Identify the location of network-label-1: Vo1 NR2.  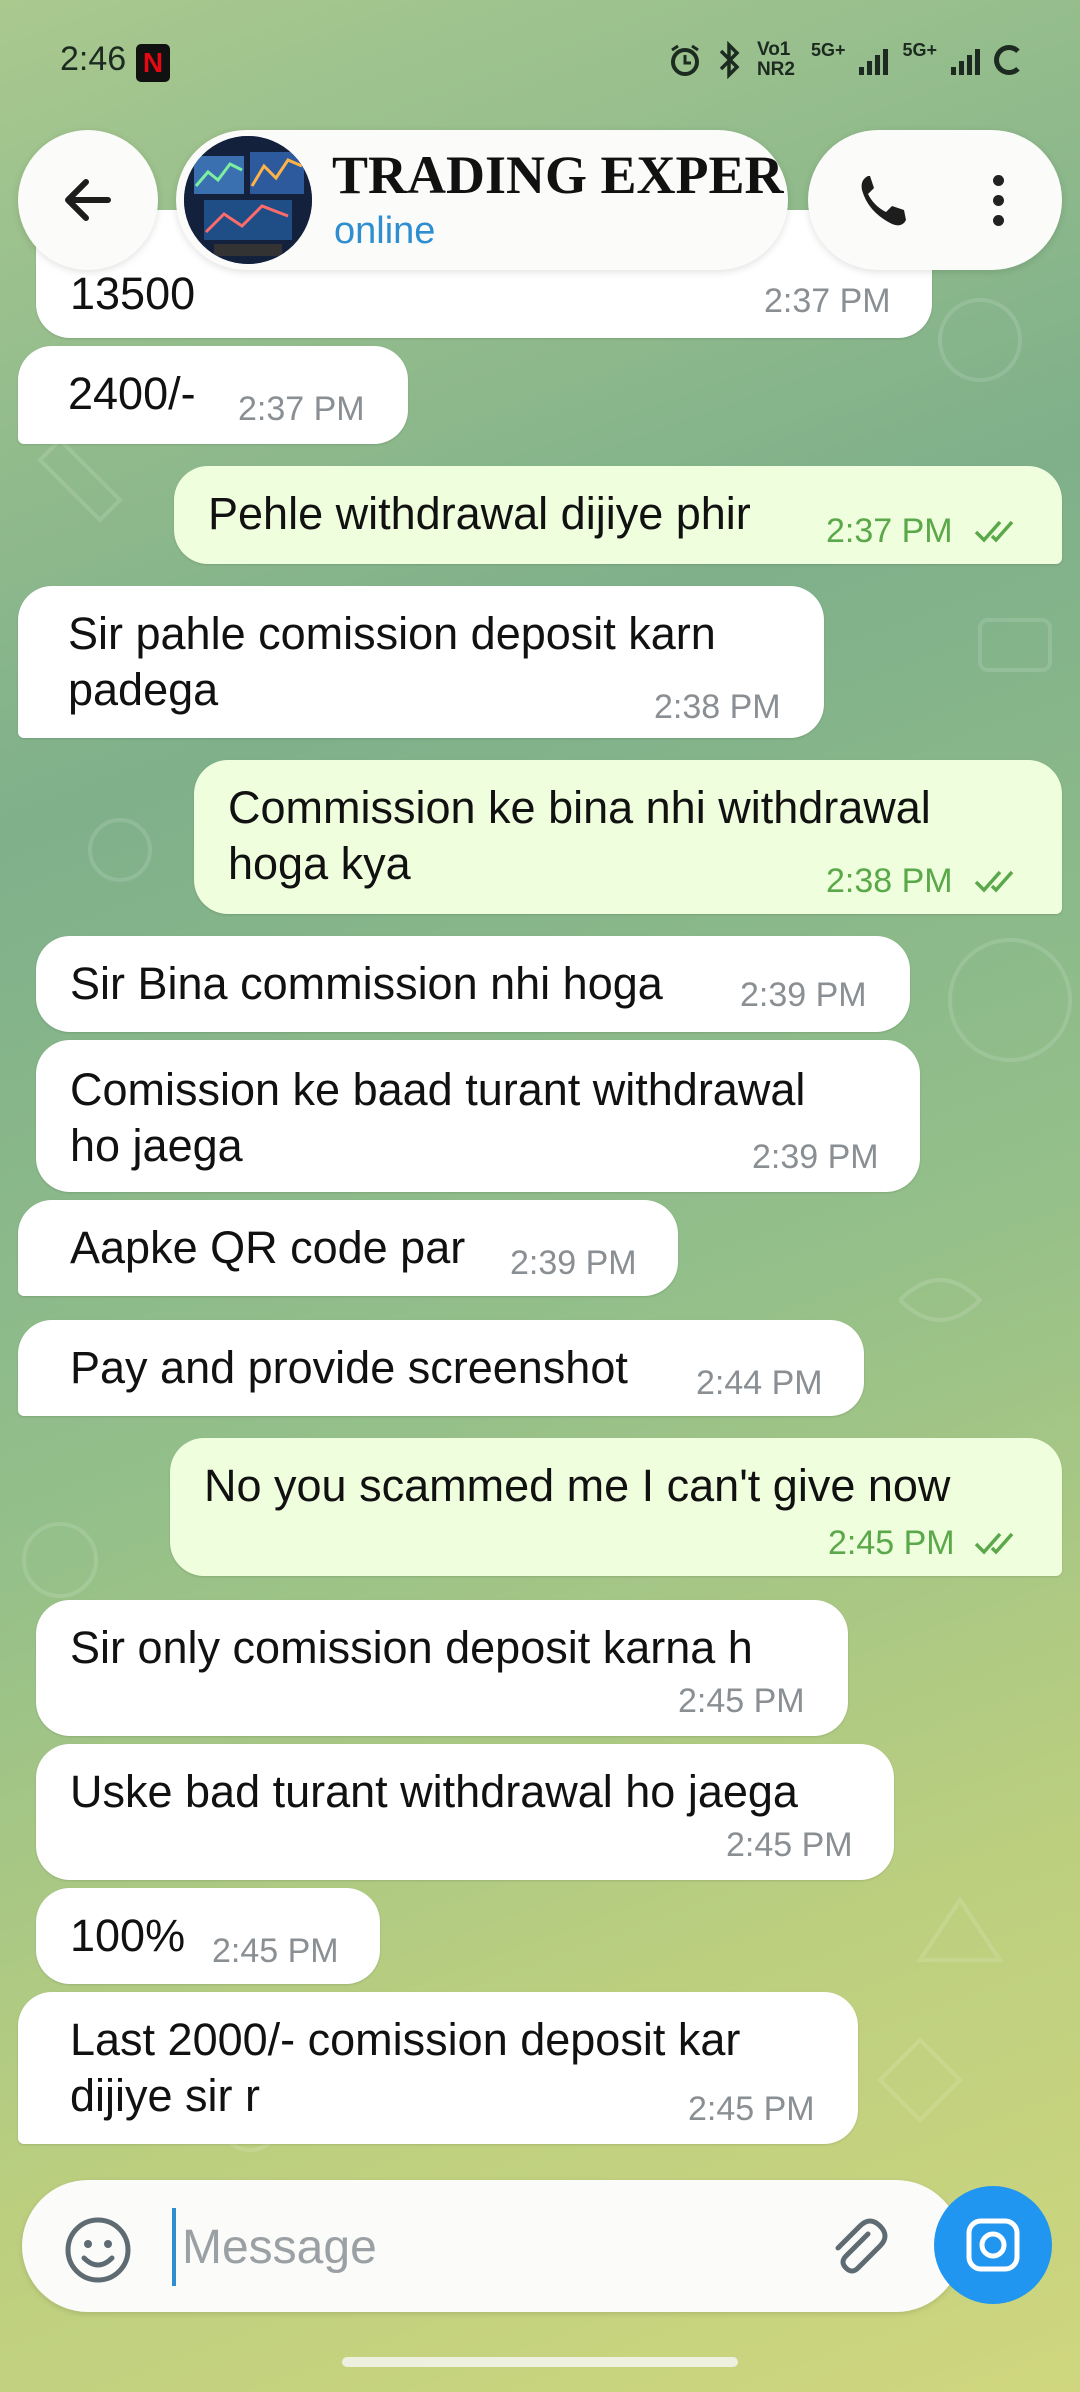
(775, 59).